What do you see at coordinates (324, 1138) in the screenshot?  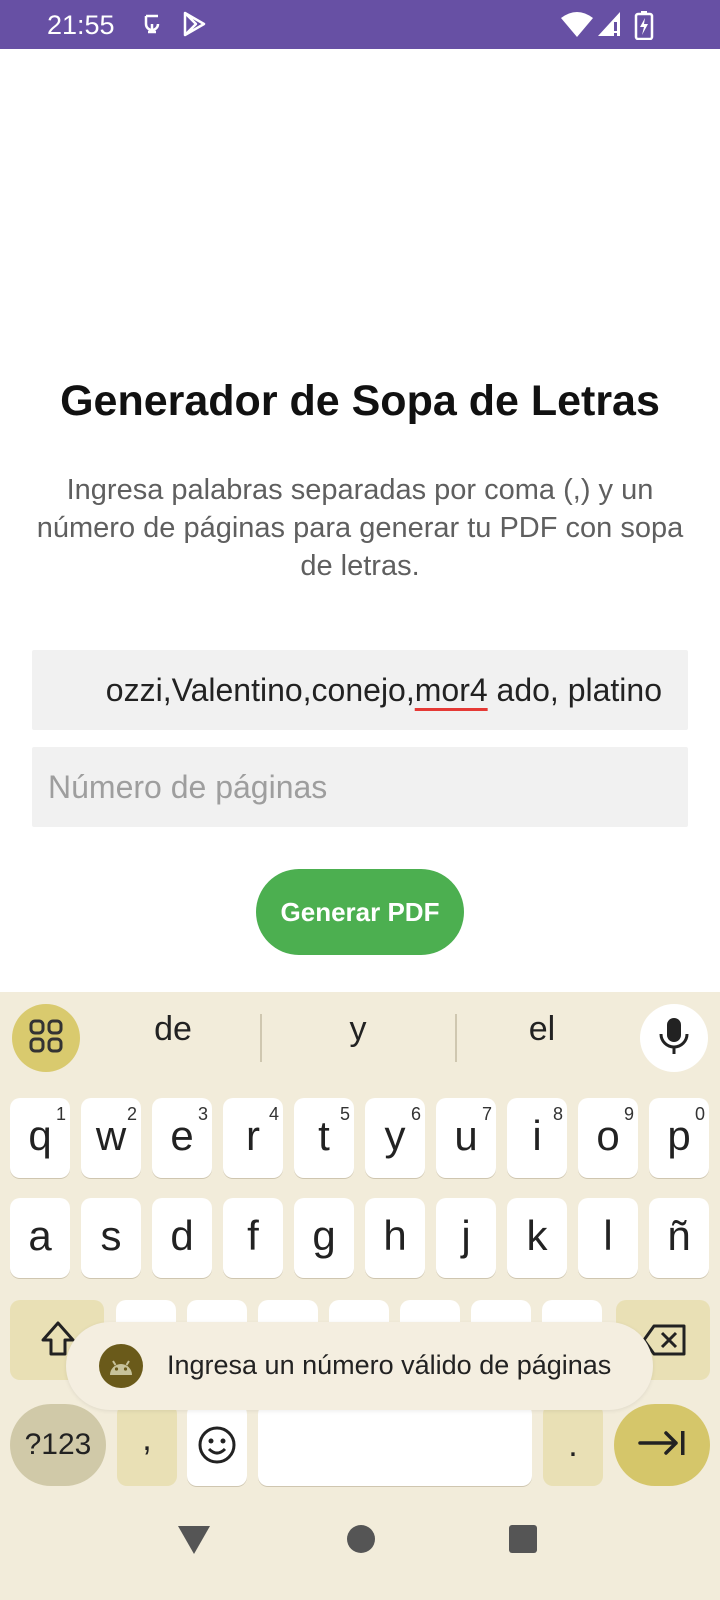 I see `key-t: t5` at bounding box center [324, 1138].